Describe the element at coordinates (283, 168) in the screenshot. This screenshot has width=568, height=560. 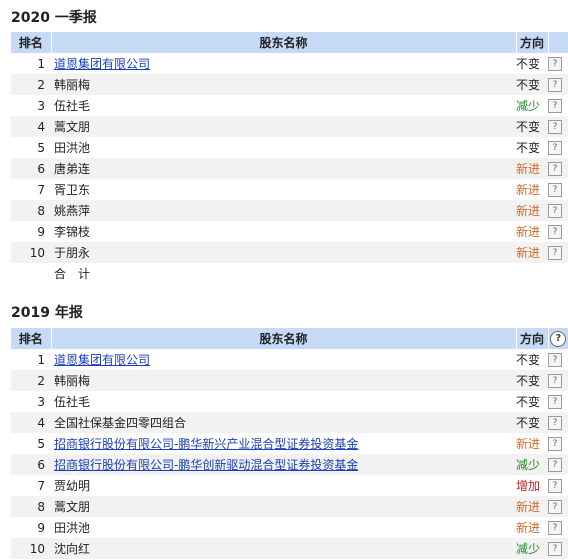
I see `name-cell: 唐弟连` at that location.